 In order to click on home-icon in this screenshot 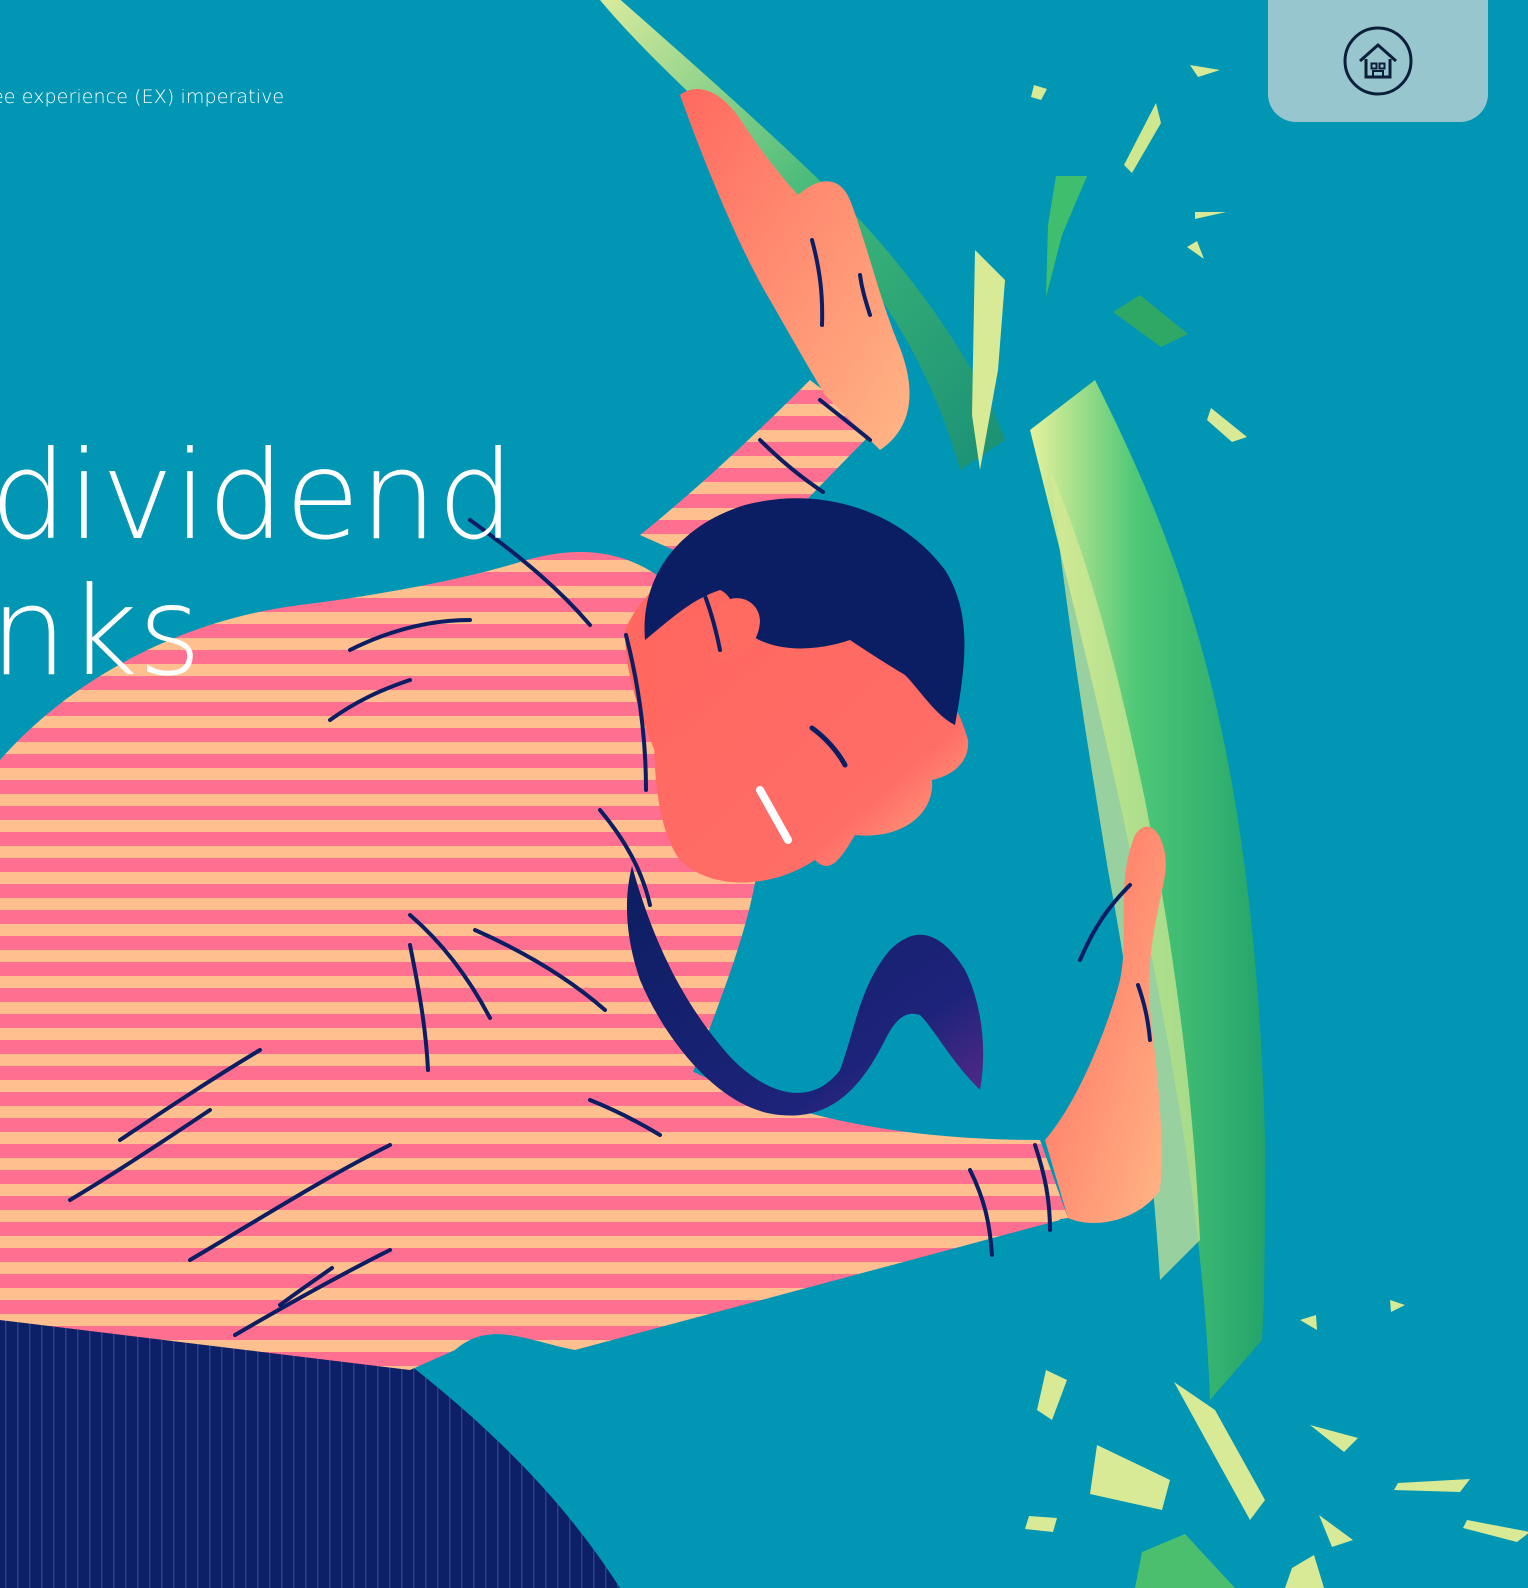, I will do `click(1378, 61)`.